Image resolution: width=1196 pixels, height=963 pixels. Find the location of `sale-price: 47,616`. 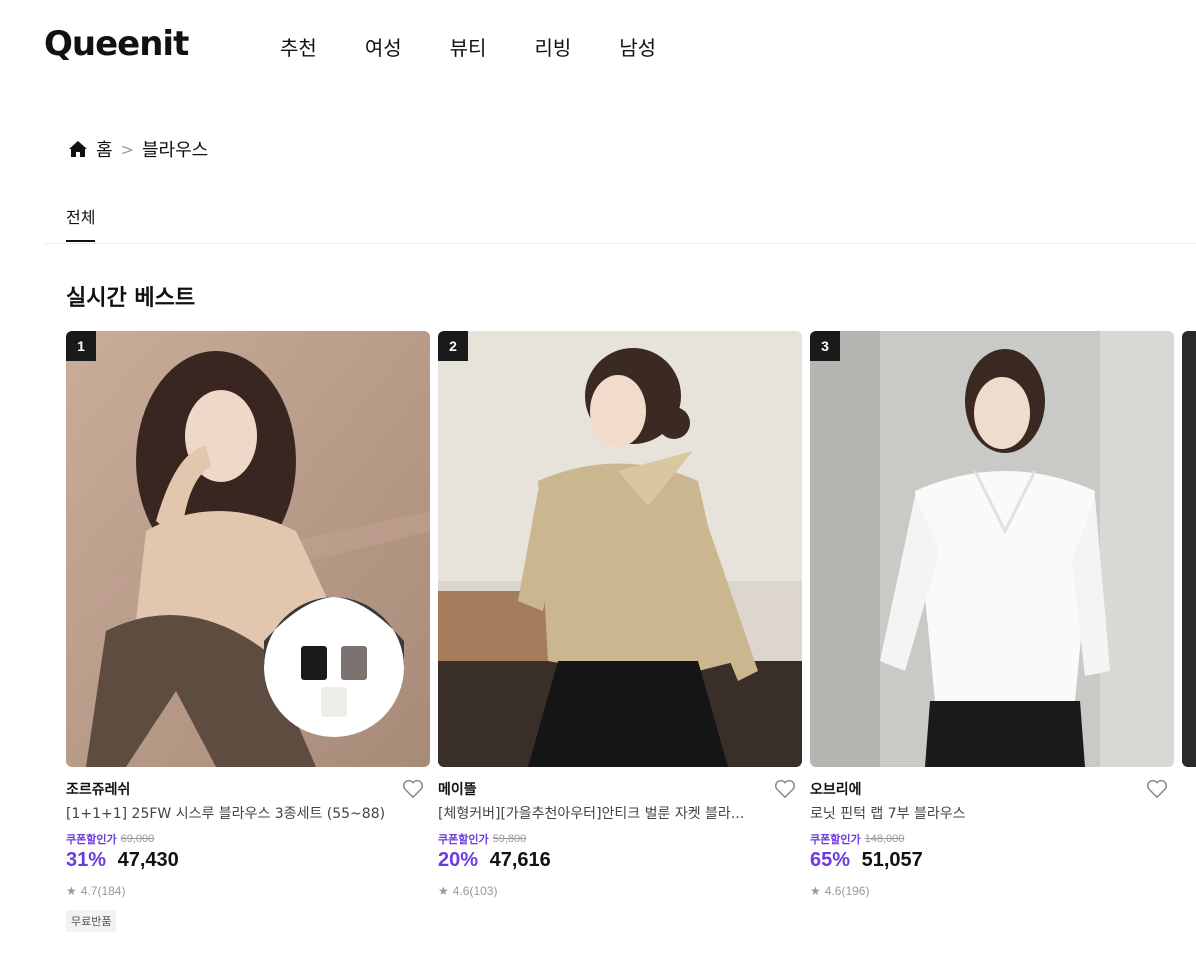

sale-price: 47,616 is located at coordinates (520, 860).